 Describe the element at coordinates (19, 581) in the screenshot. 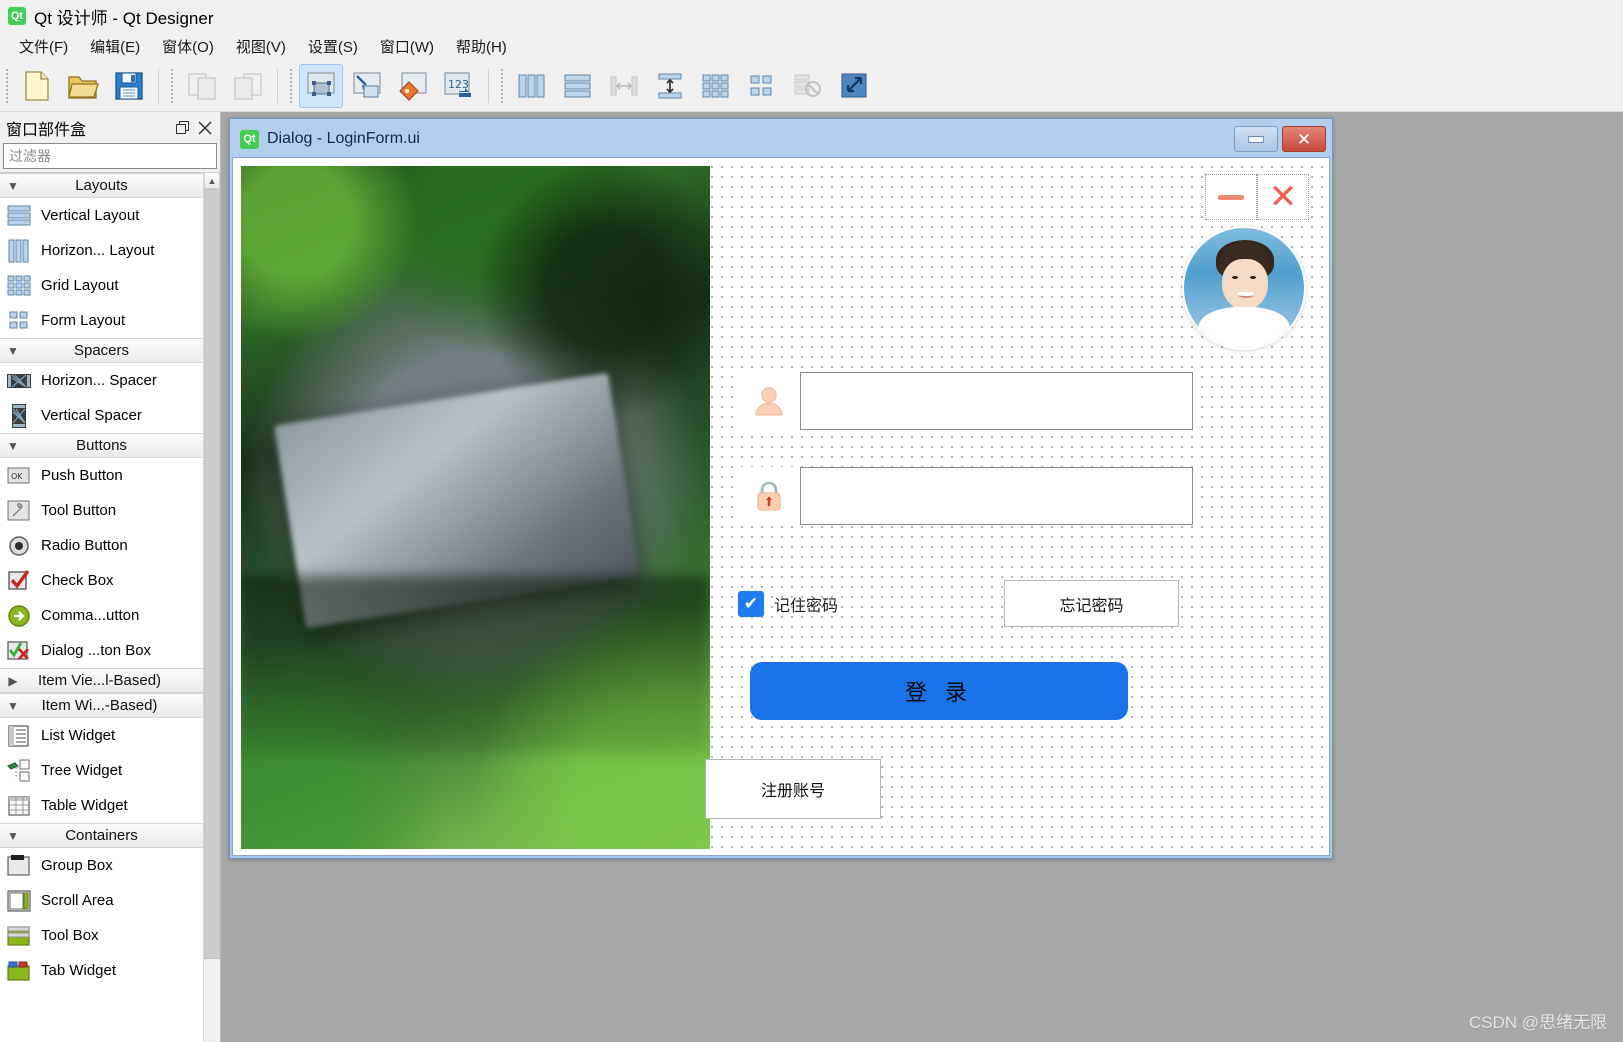

I see `check-box-icon` at that location.